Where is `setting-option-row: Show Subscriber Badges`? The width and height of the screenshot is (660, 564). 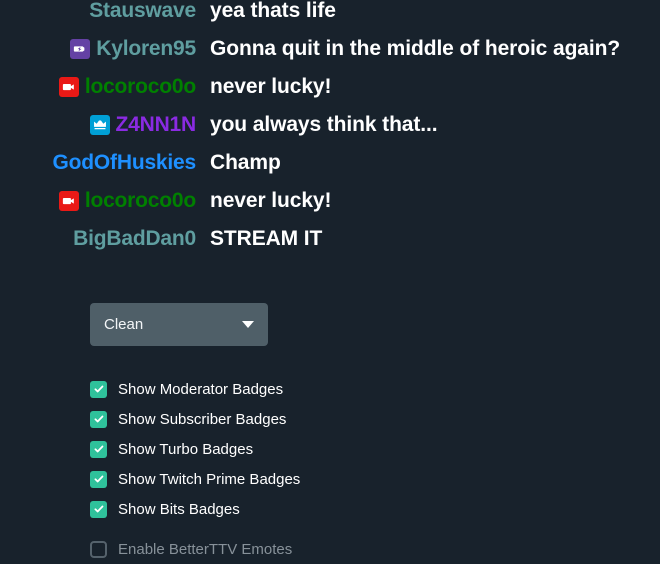
setting-option-row: Show Subscriber Badges is located at coordinates (360, 419).